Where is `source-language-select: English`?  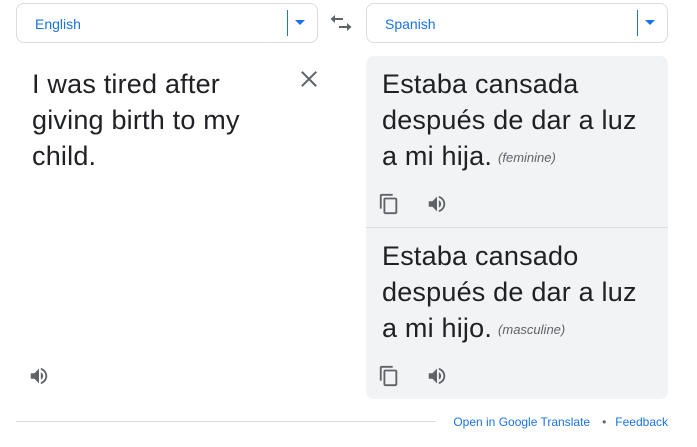 source-language-select: English is located at coordinates (167, 23).